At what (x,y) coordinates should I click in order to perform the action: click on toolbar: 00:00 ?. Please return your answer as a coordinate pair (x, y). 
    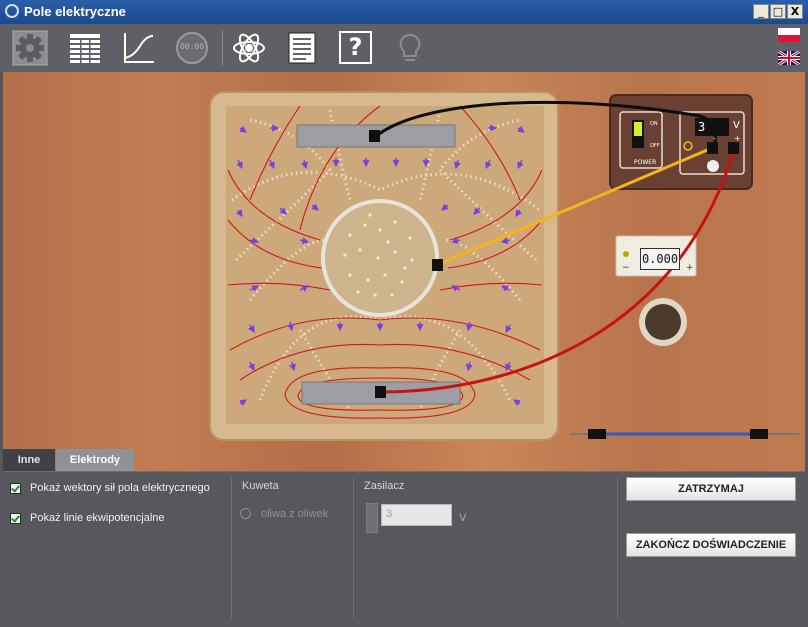
    Looking at the image, I should click on (404, 48).